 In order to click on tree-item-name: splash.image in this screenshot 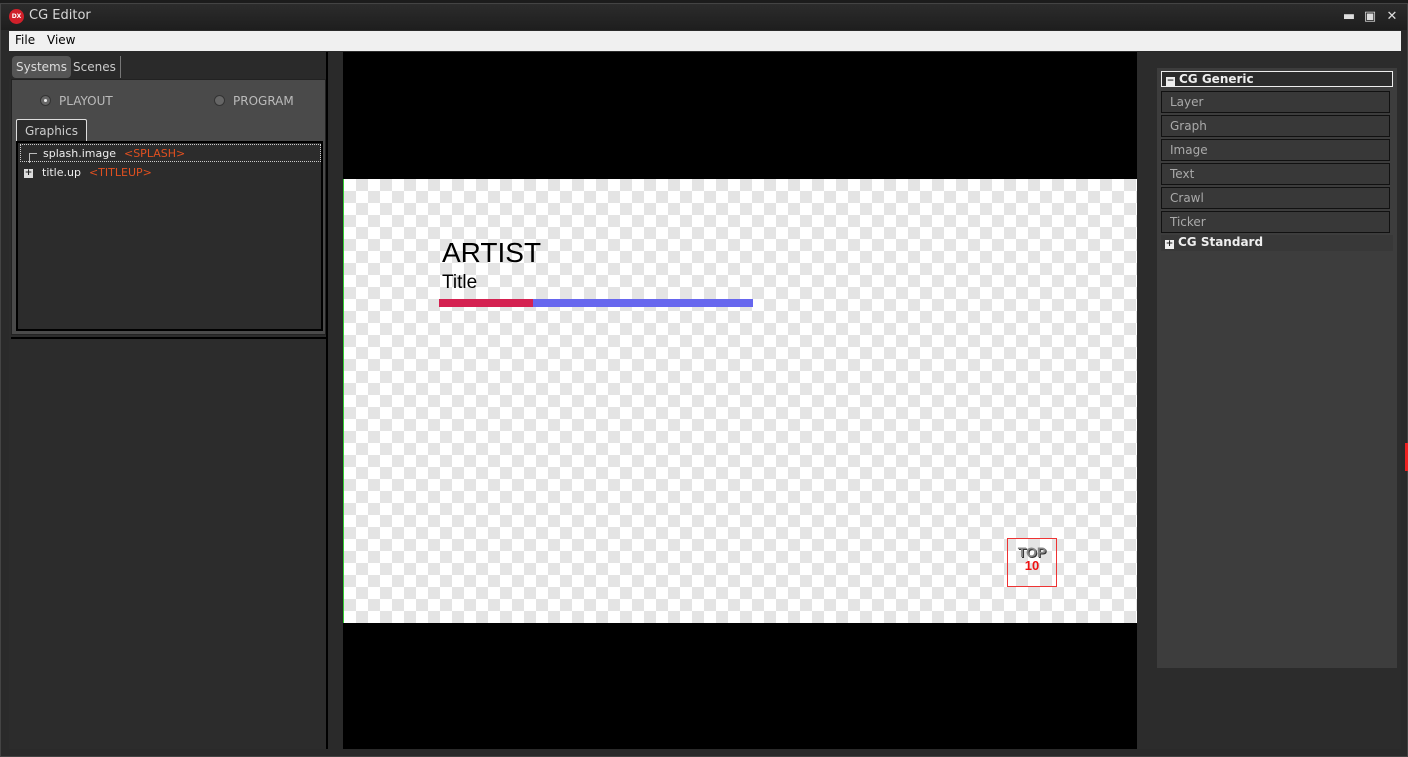, I will do `click(79, 153)`.